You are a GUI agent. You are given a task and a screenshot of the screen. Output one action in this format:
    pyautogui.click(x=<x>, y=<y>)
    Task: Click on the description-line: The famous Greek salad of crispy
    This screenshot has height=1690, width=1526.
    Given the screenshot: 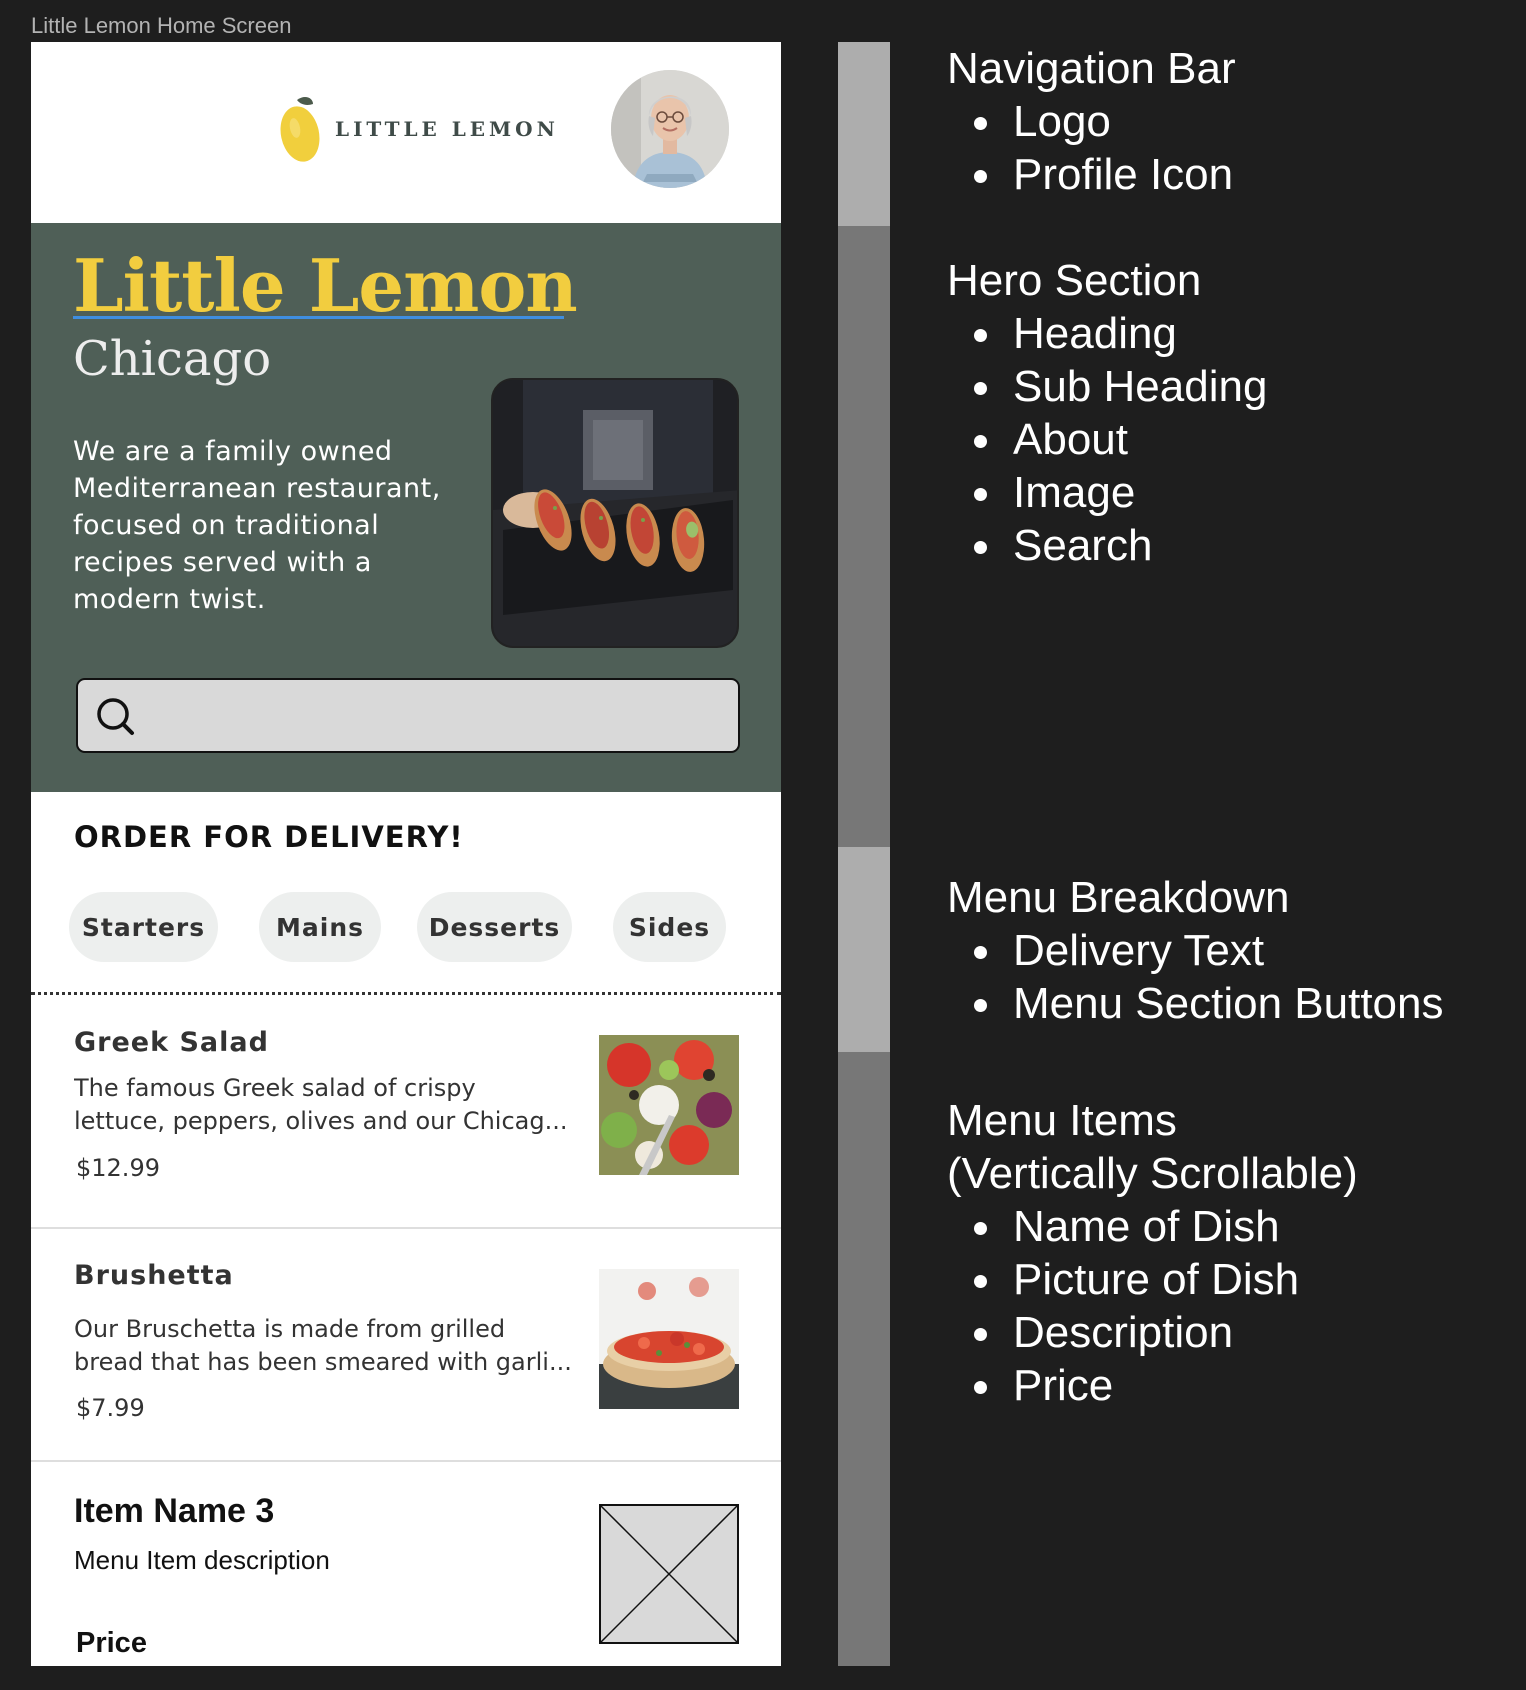 What is the action you would take?
    pyautogui.click(x=275, y=1088)
    